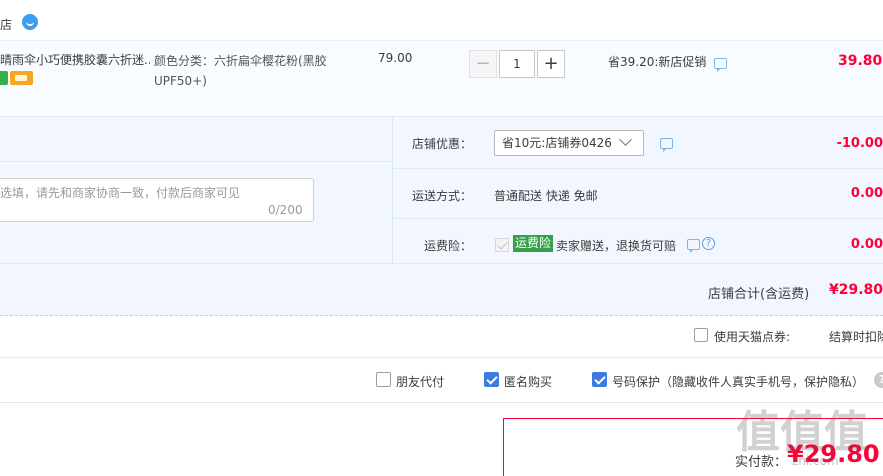 This screenshot has height=476, width=883. I want to click on shop-discount-label: 店铺优惠：, so click(441, 144).